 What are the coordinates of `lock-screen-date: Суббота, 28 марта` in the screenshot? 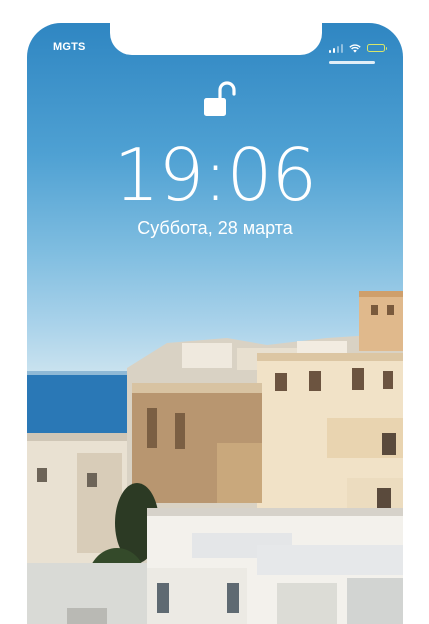 It's located at (215, 228).